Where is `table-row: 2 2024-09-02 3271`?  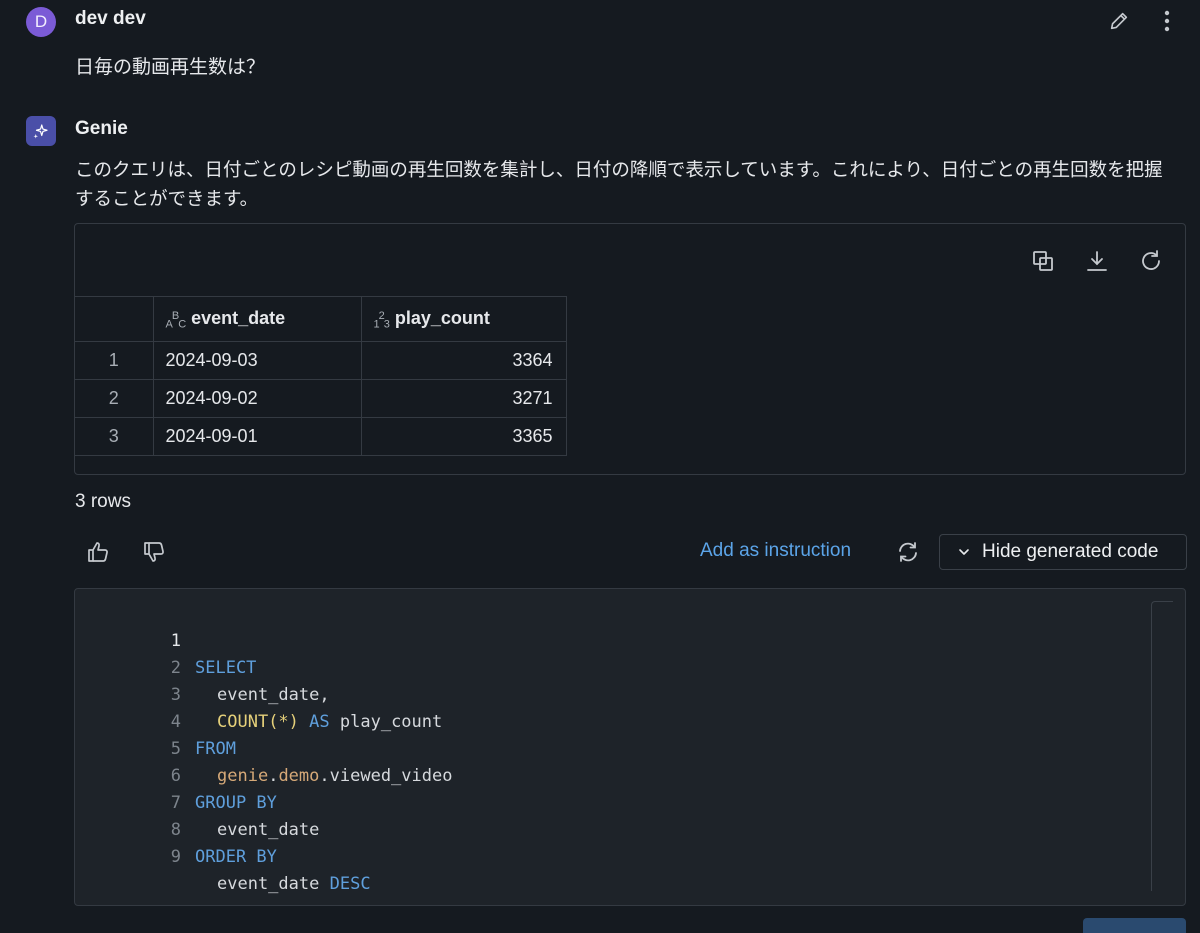
table-row: 2 2024-09-02 3271 is located at coordinates (321, 398).